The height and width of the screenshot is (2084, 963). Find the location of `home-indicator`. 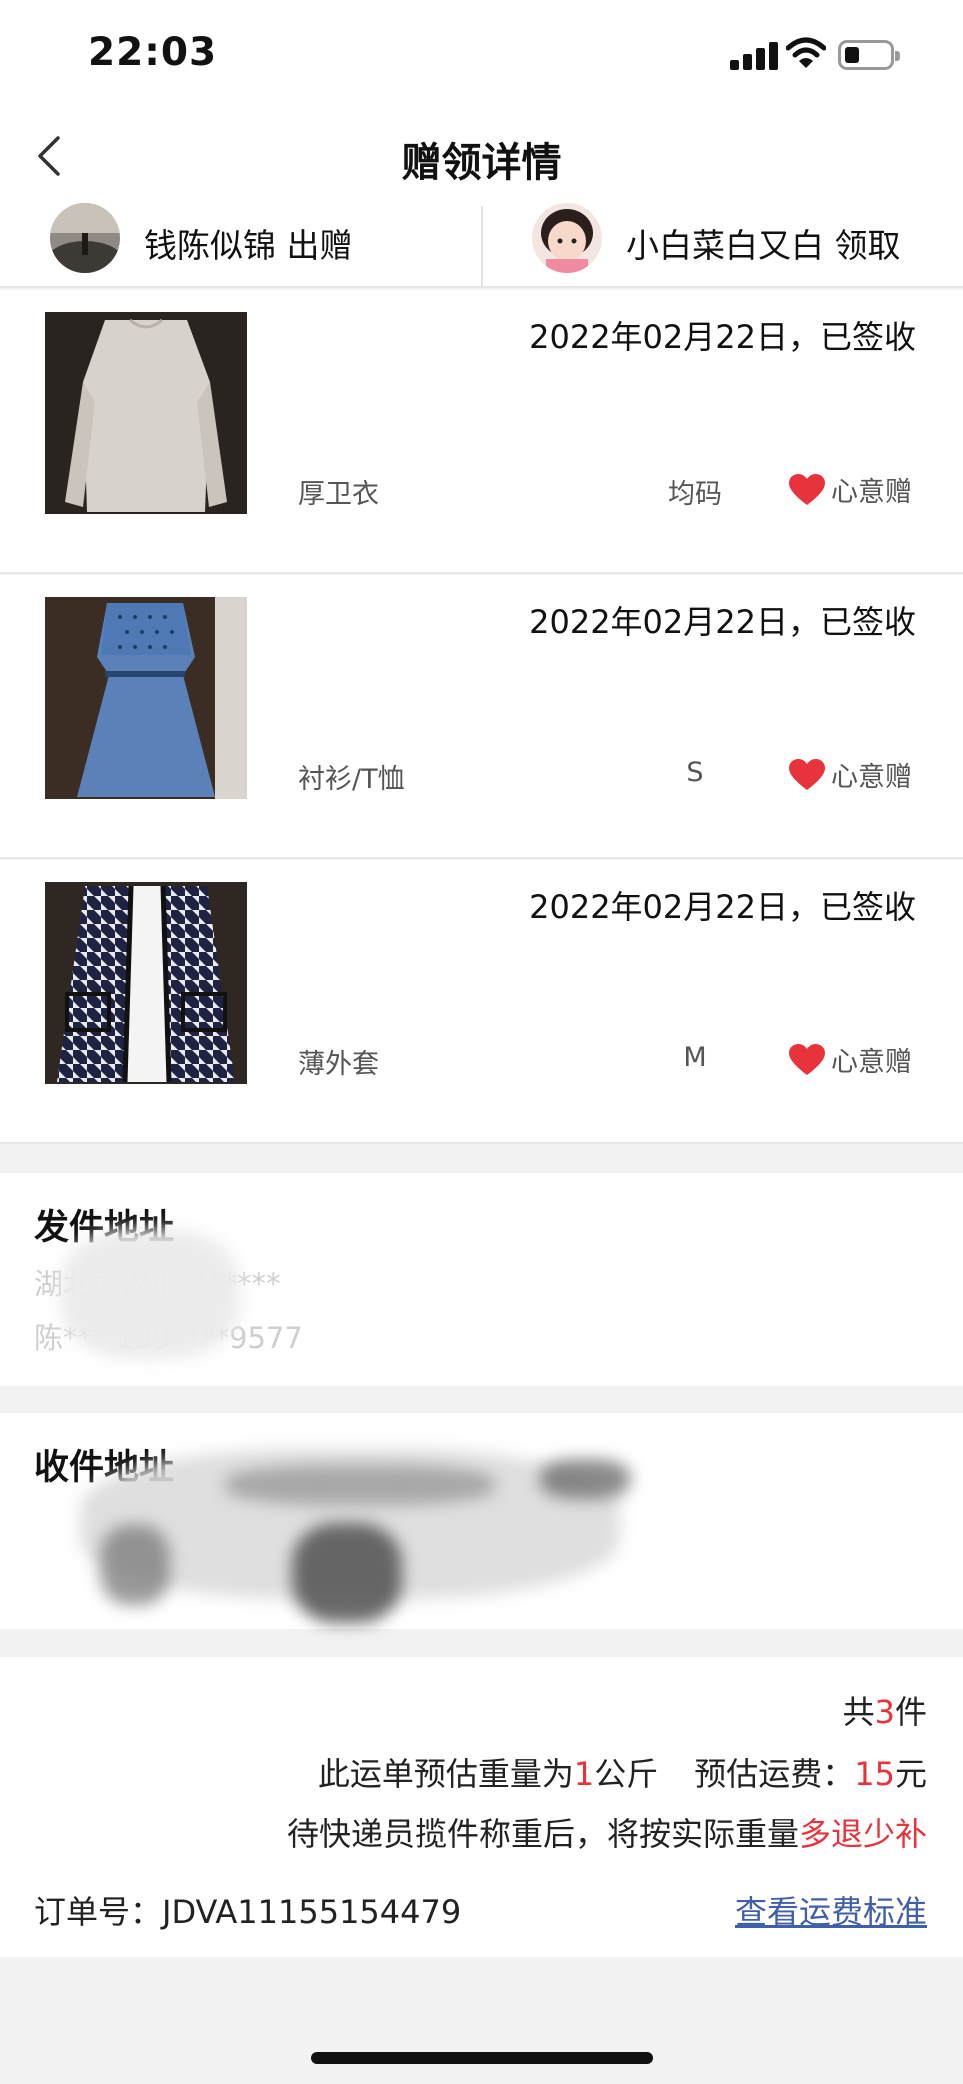

home-indicator is located at coordinates (482, 2058).